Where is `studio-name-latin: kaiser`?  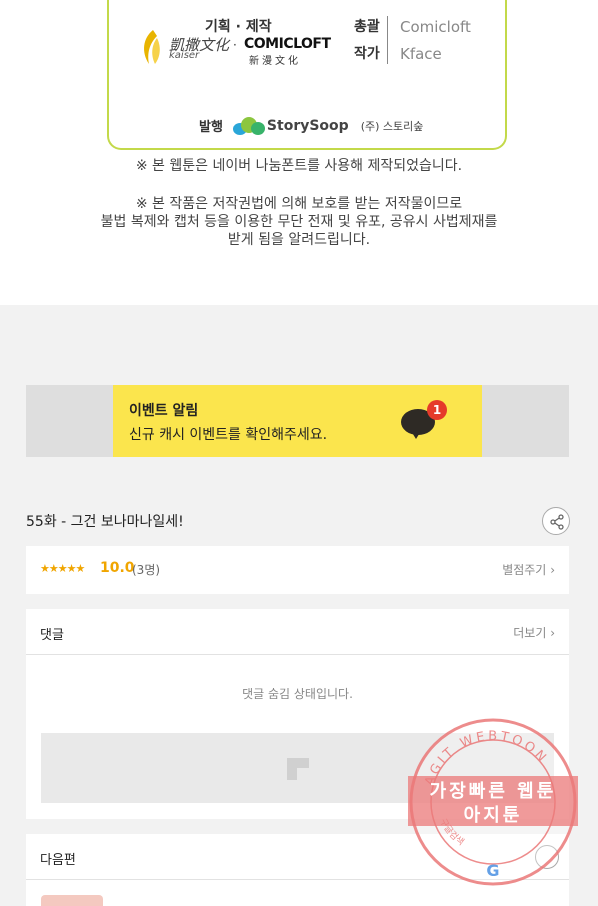
studio-name-latin: kaiser is located at coordinates (184, 55).